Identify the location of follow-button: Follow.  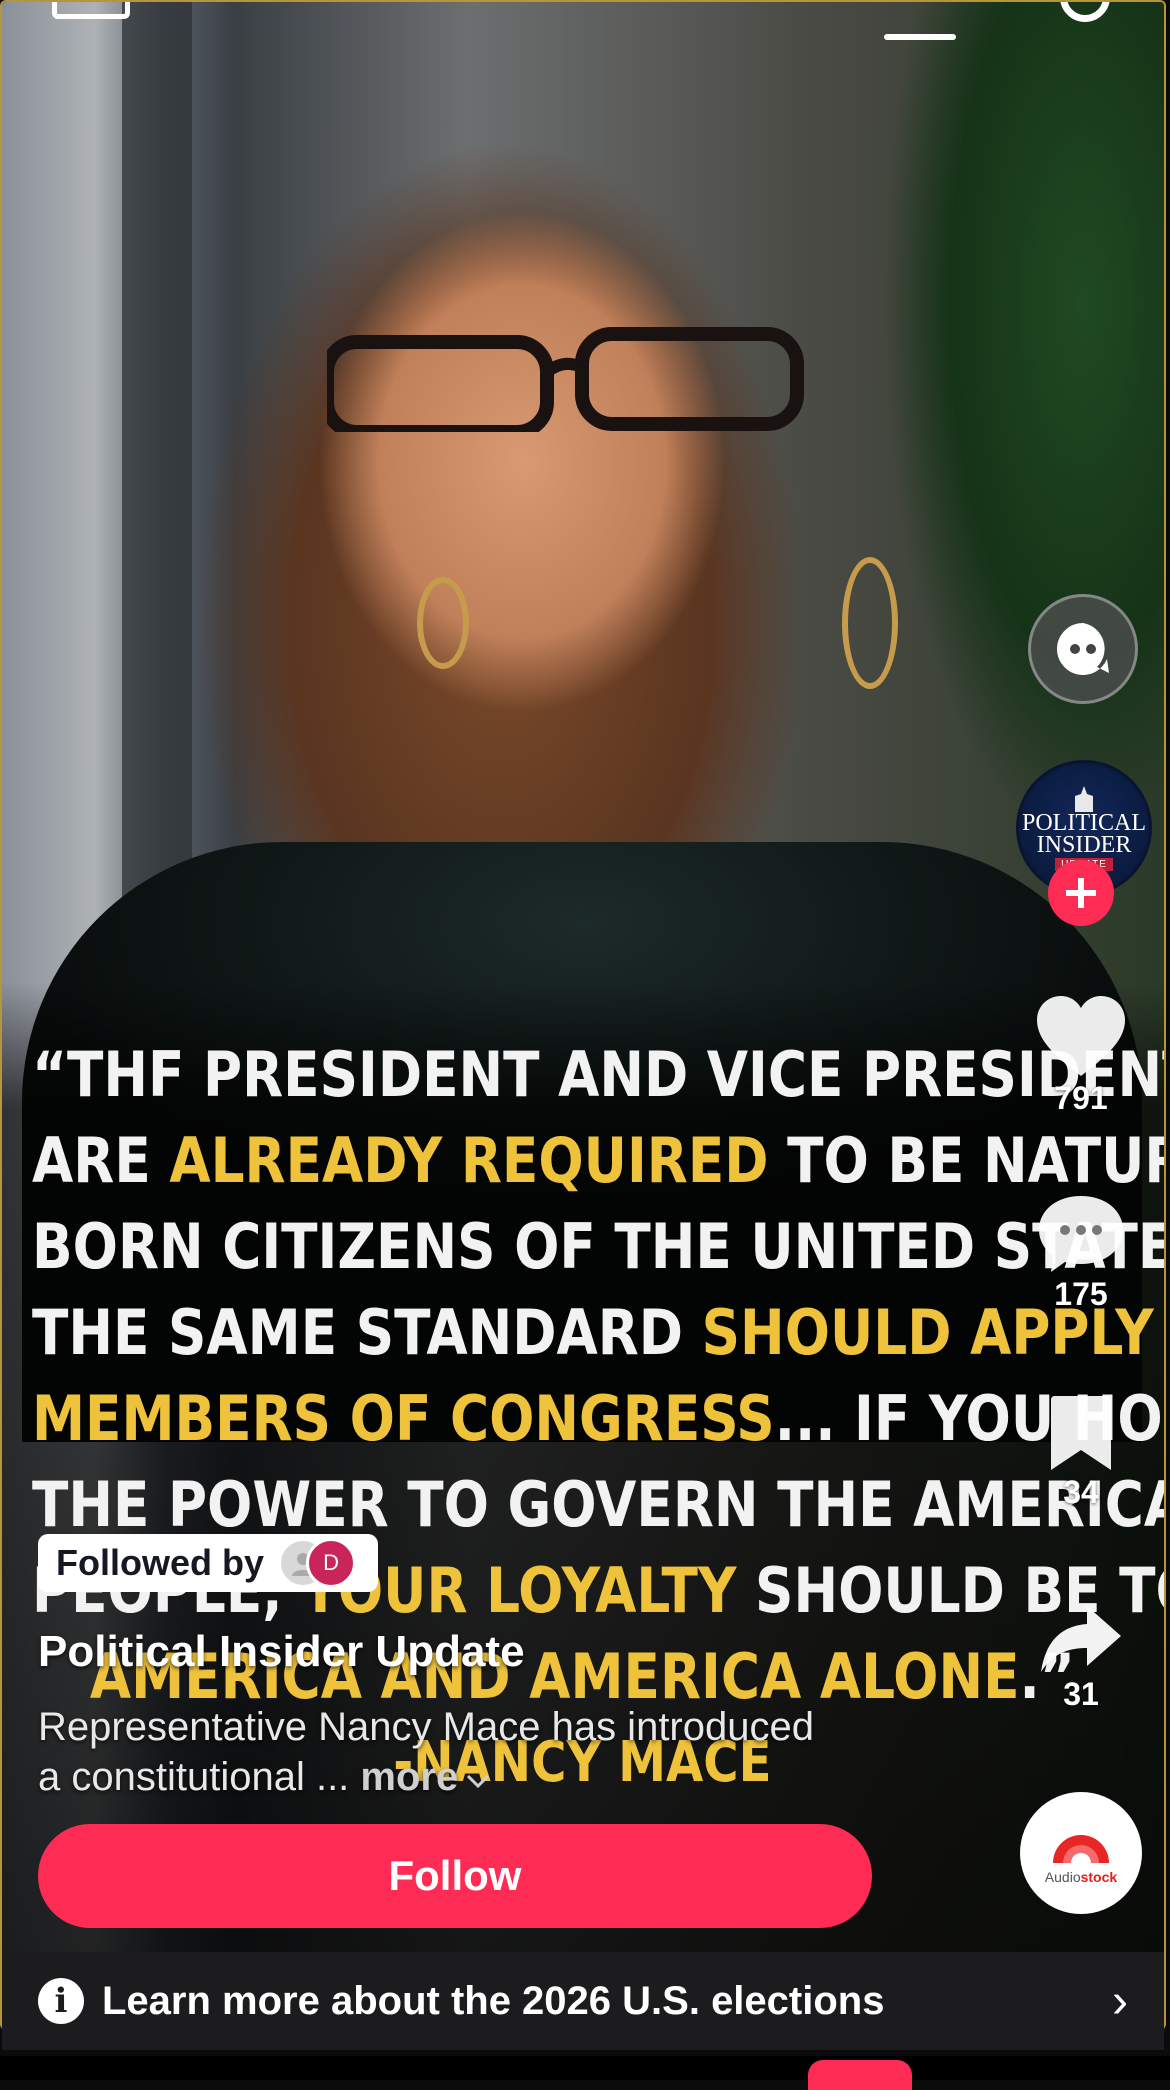
(455, 1876).